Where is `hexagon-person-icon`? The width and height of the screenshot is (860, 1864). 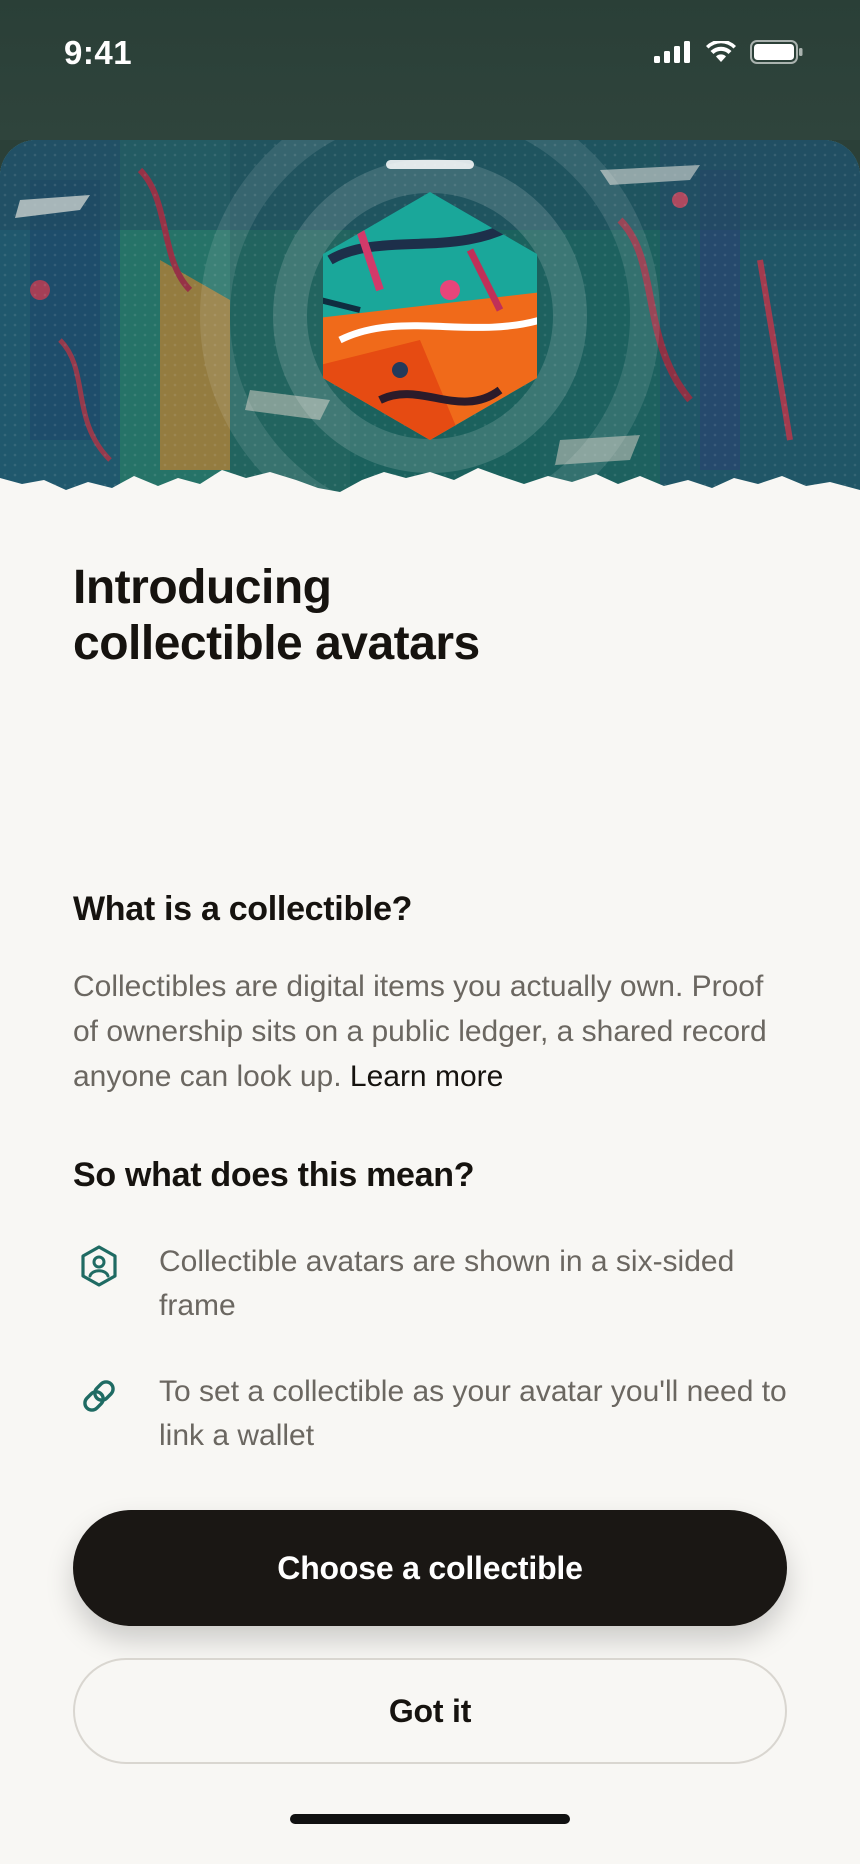 hexagon-person-icon is located at coordinates (99, 1266).